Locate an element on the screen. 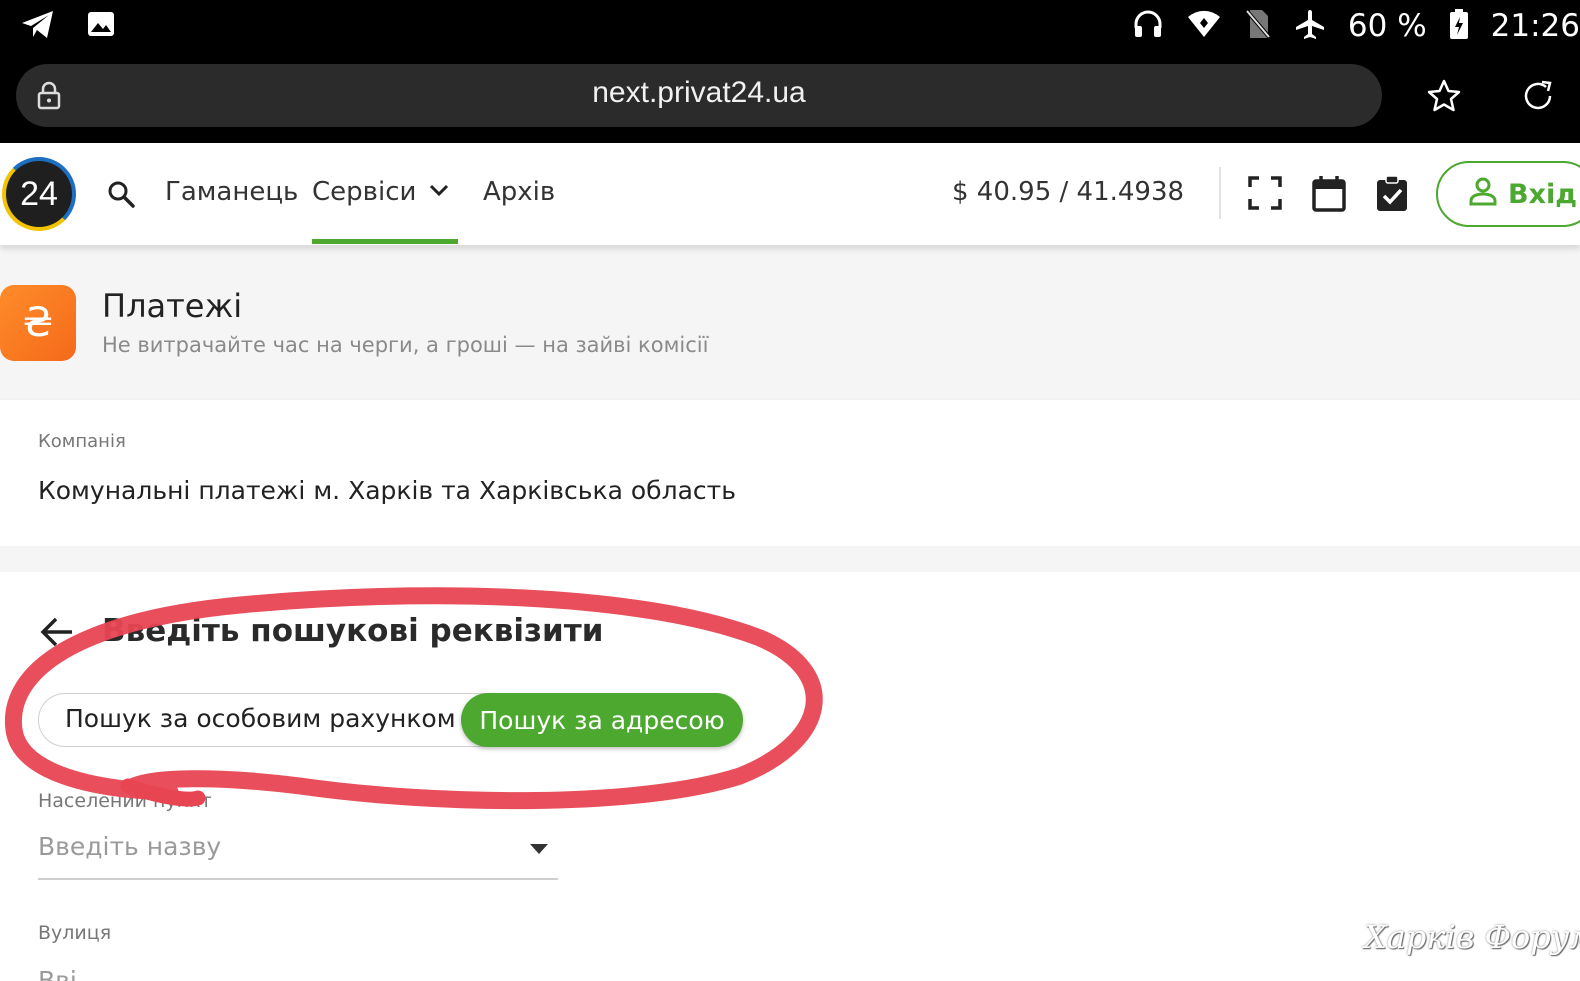  nav-services: Сервіси is located at coordinates (364, 192).